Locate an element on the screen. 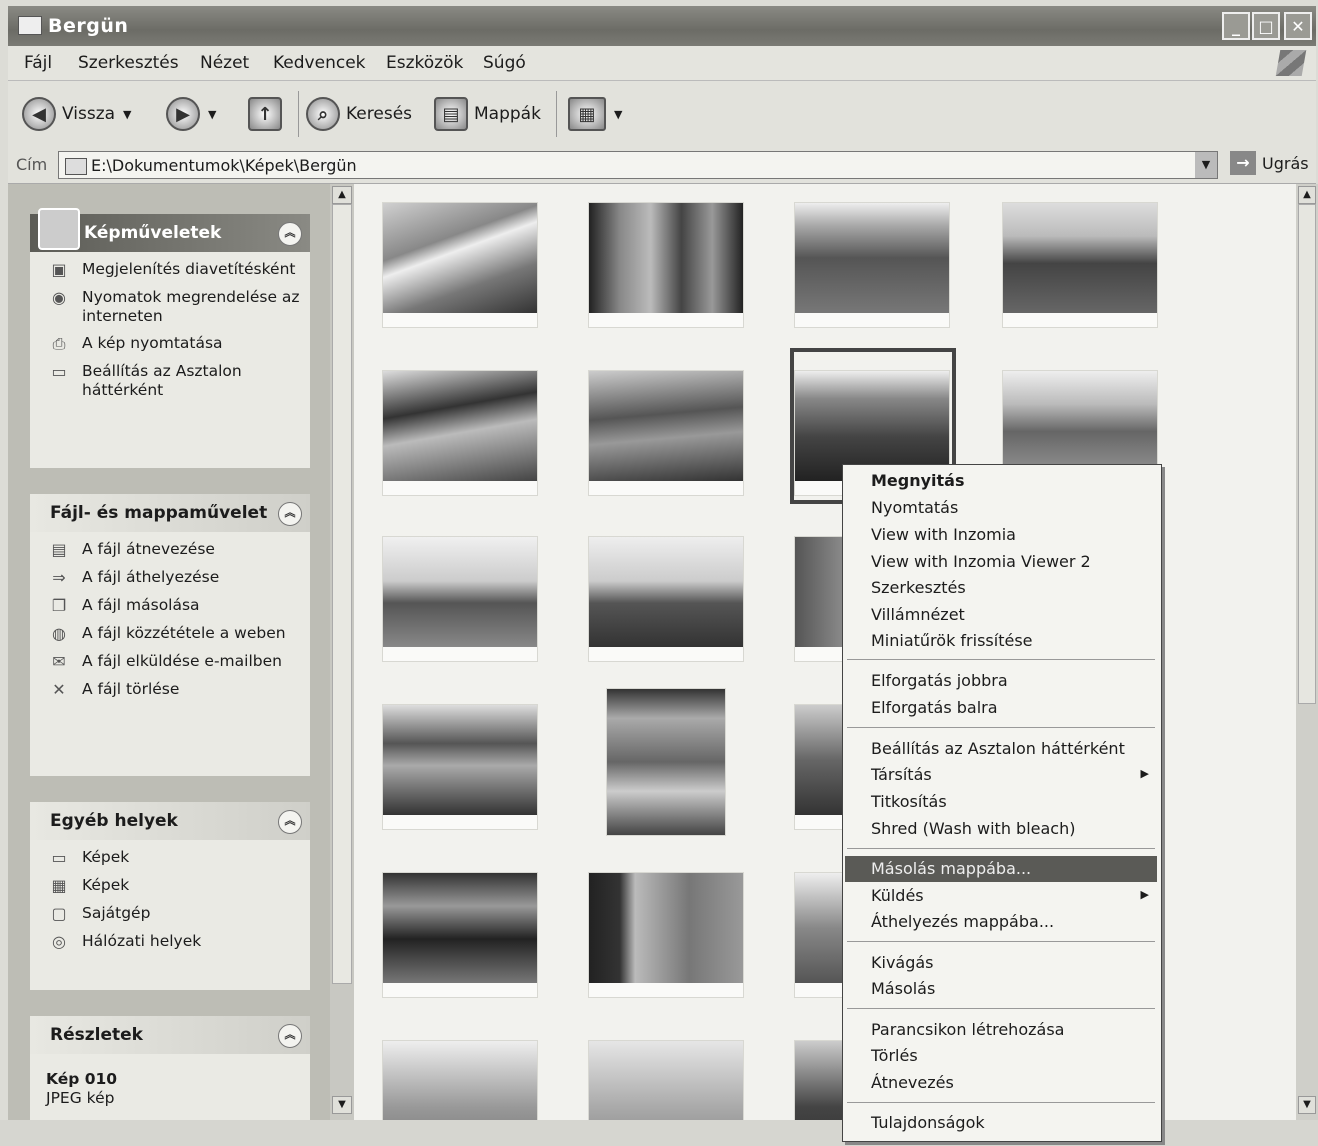  menu-help: Súgó is located at coordinates (504, 63).